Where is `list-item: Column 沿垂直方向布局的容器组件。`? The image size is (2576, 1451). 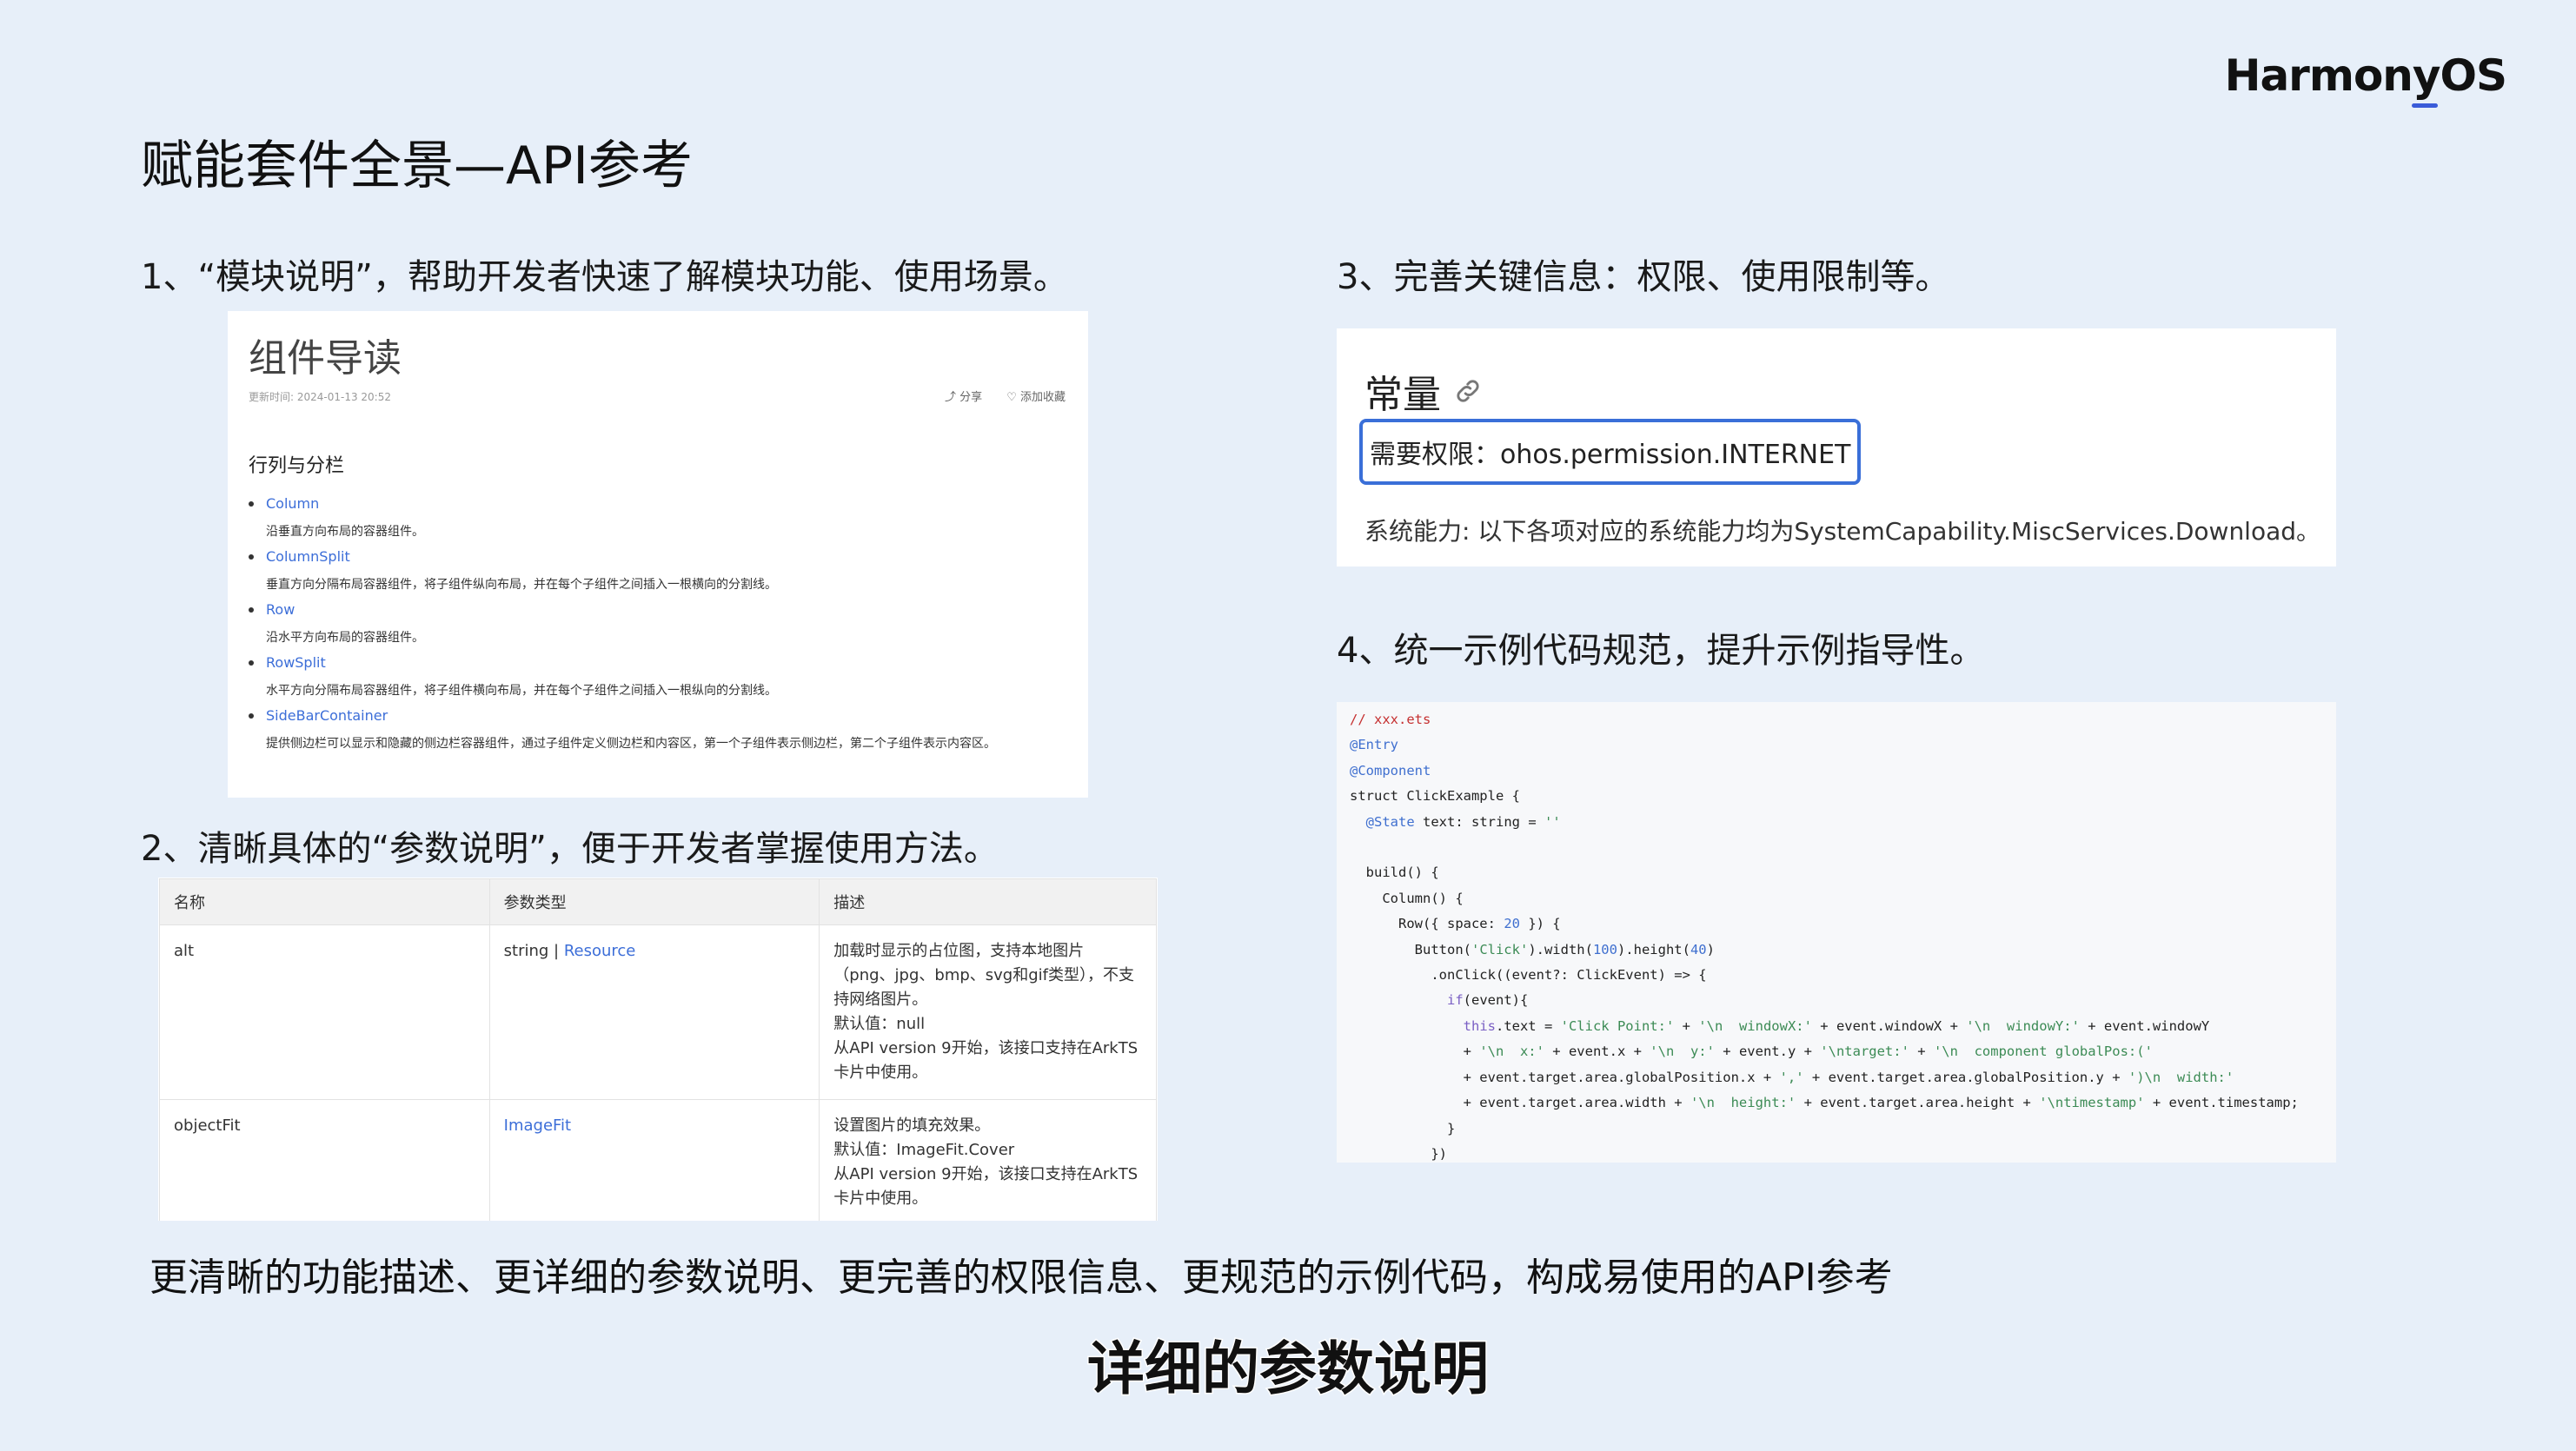
list-item: Column 沿垂直方向布局的容器组件。 is located at coordinates (661, 518).